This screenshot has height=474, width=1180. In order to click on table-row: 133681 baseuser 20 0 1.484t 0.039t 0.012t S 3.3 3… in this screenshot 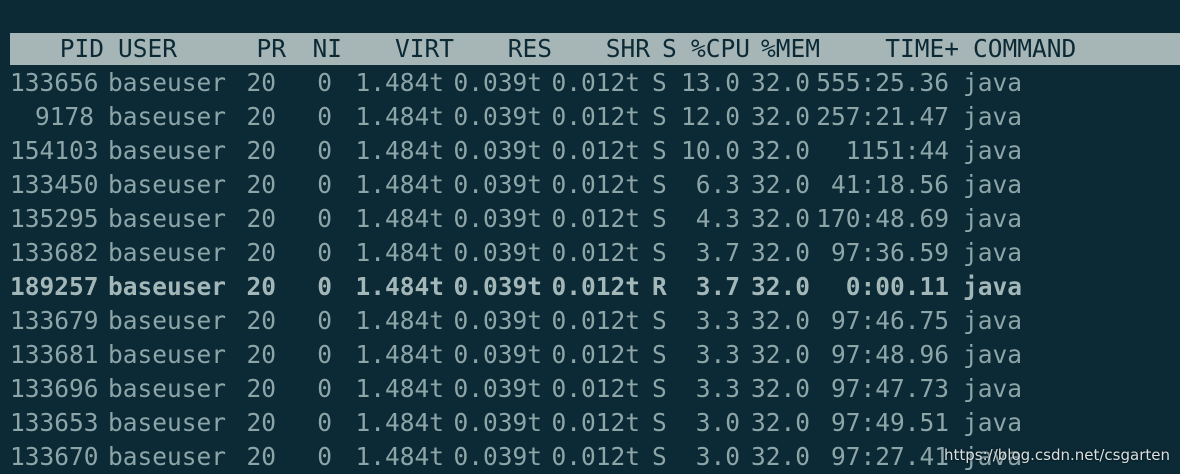, I will do `click(590, 355)`.